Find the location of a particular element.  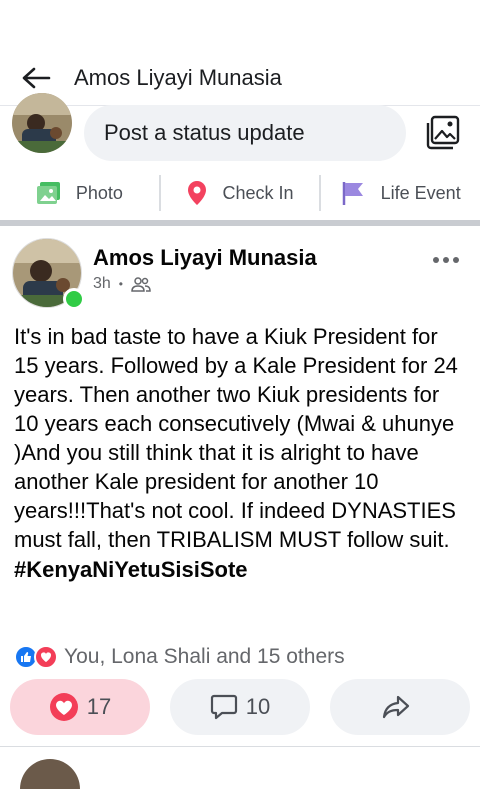

post-hashtag: #KenyaNiYetuSisiSote is located at coordinates (239, 569).